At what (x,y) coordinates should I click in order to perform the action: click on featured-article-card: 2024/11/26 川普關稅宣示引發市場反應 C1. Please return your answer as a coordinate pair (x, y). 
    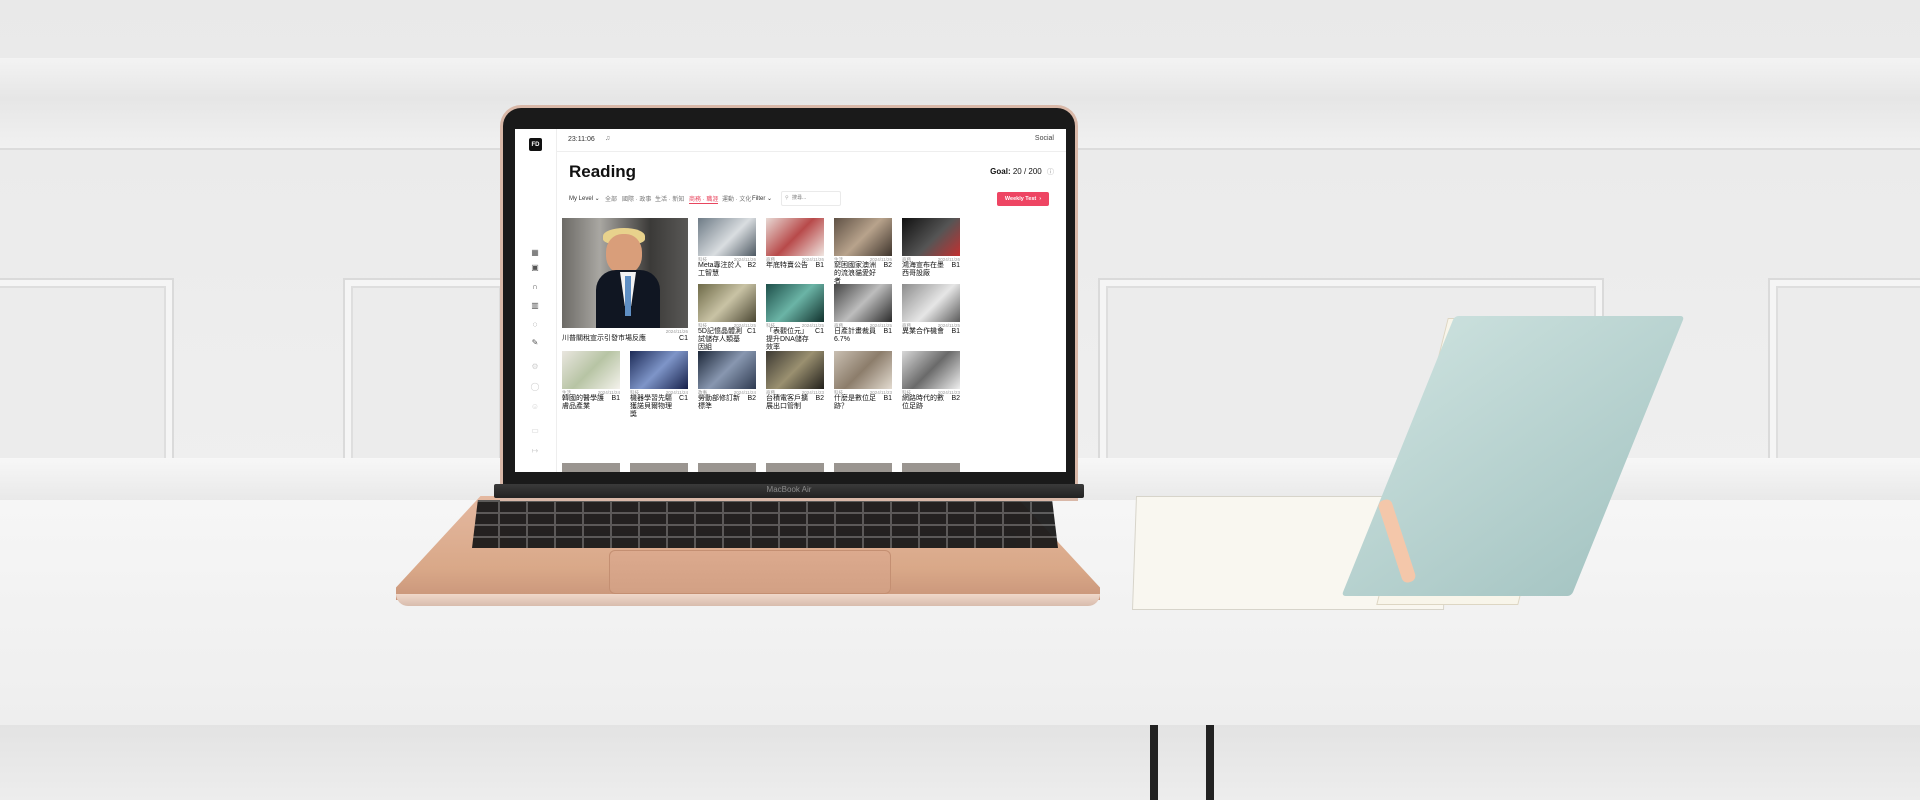
    Looking at the image, I should click on (625, 280).